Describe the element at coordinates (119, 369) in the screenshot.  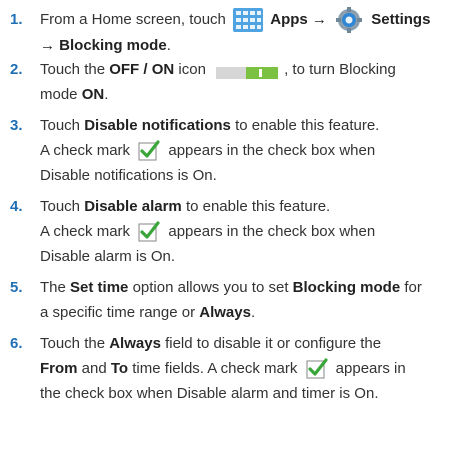
I see `to-label: To` at that location.